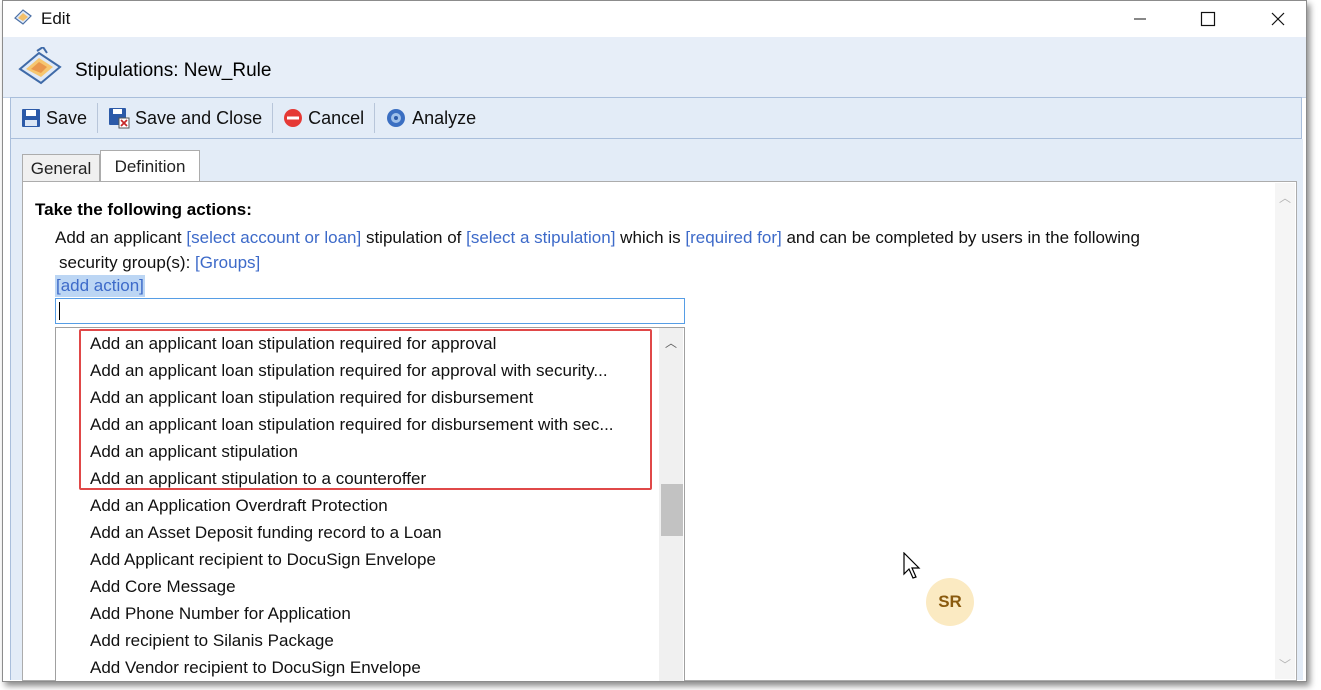 The image size is (1321, 690). I want to click on page-title: Stipulations: New_Rule, so click(173, 70).